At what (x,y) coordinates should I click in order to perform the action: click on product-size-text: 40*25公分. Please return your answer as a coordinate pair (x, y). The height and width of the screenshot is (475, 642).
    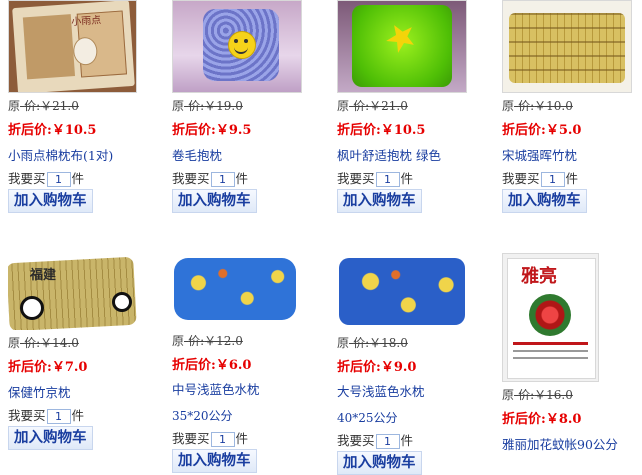
    Looking at the image, I should click on (367, 418).